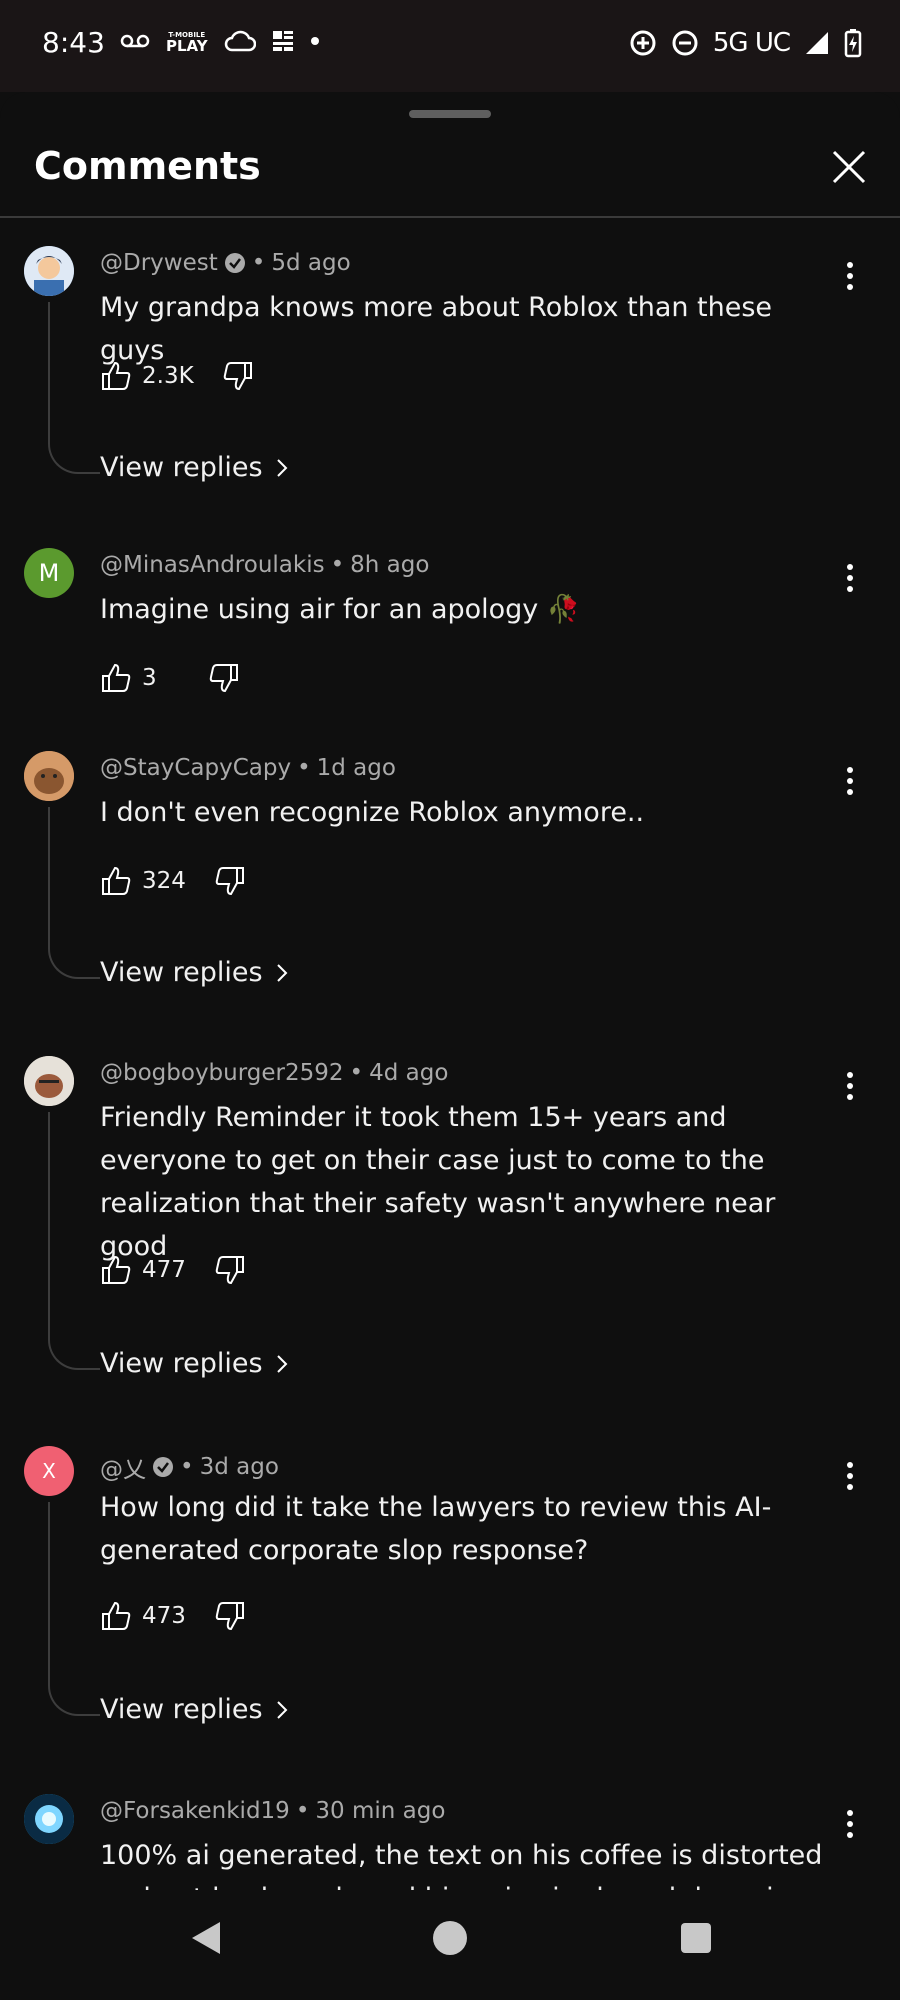 This screenshot has width=900, height=2000. Describe the element at coordinates (73, 42) in the screenshot. I see `clock: 8:43` at that location.